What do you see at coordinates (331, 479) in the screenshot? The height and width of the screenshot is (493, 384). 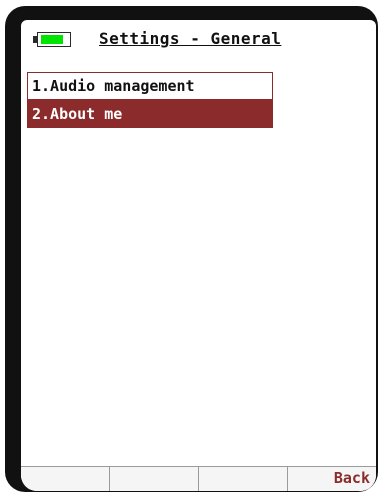 I see `back-softkey: Back` at bounding box center [331, 479].